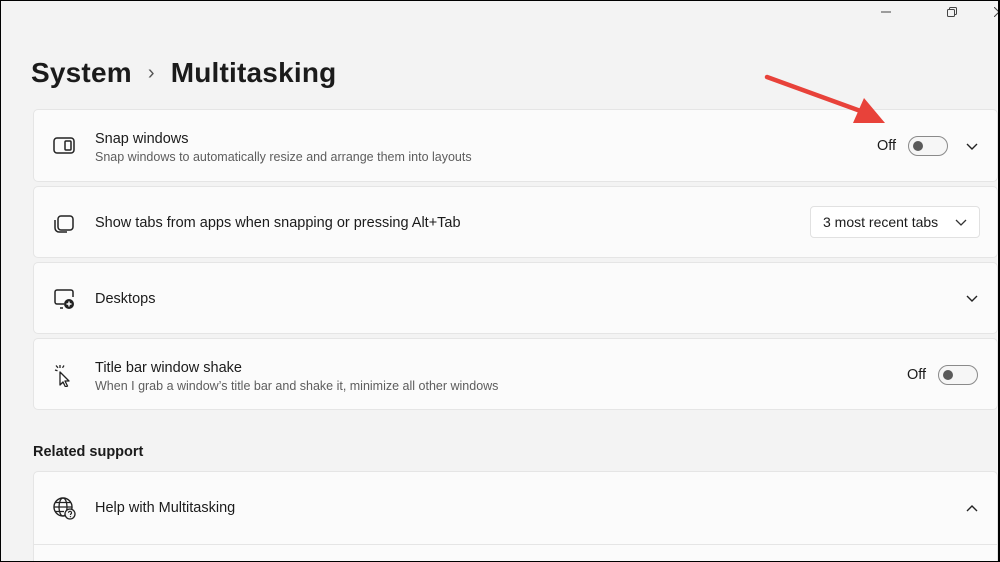 This screenshot has width=1000, height=562. What do you see at coordinates (165, 508) in the screenshot?
I see `help-multitasking-title: Help with Multitasking` at bounding box center [165, 508].